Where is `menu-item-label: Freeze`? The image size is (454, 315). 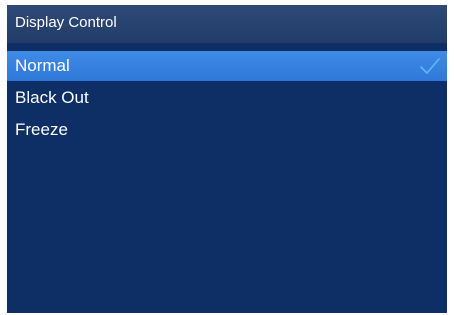 menu-item-label: Freeze is located at coordinates (41, 129).